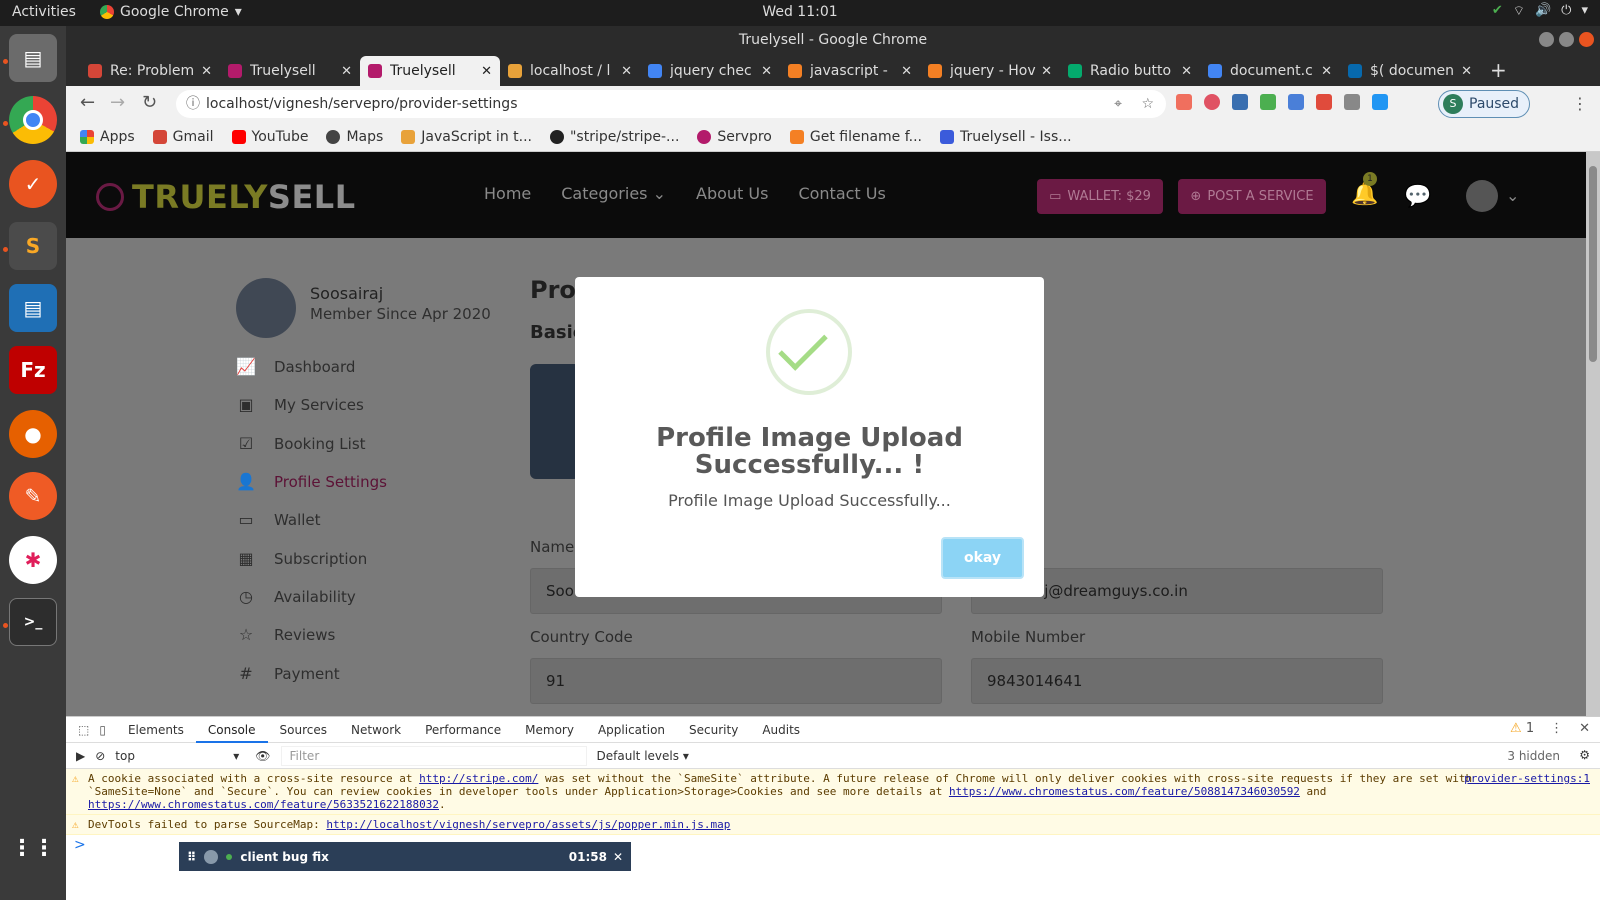  I want to click on location-icon: ⌖, so click(1118, 104).